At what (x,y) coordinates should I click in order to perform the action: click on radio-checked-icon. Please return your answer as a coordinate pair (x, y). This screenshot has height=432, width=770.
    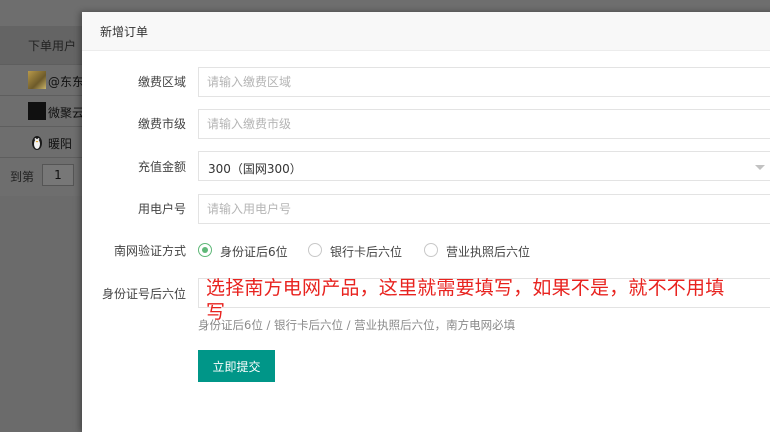
    Looking at the image, I should click on (205, 250).